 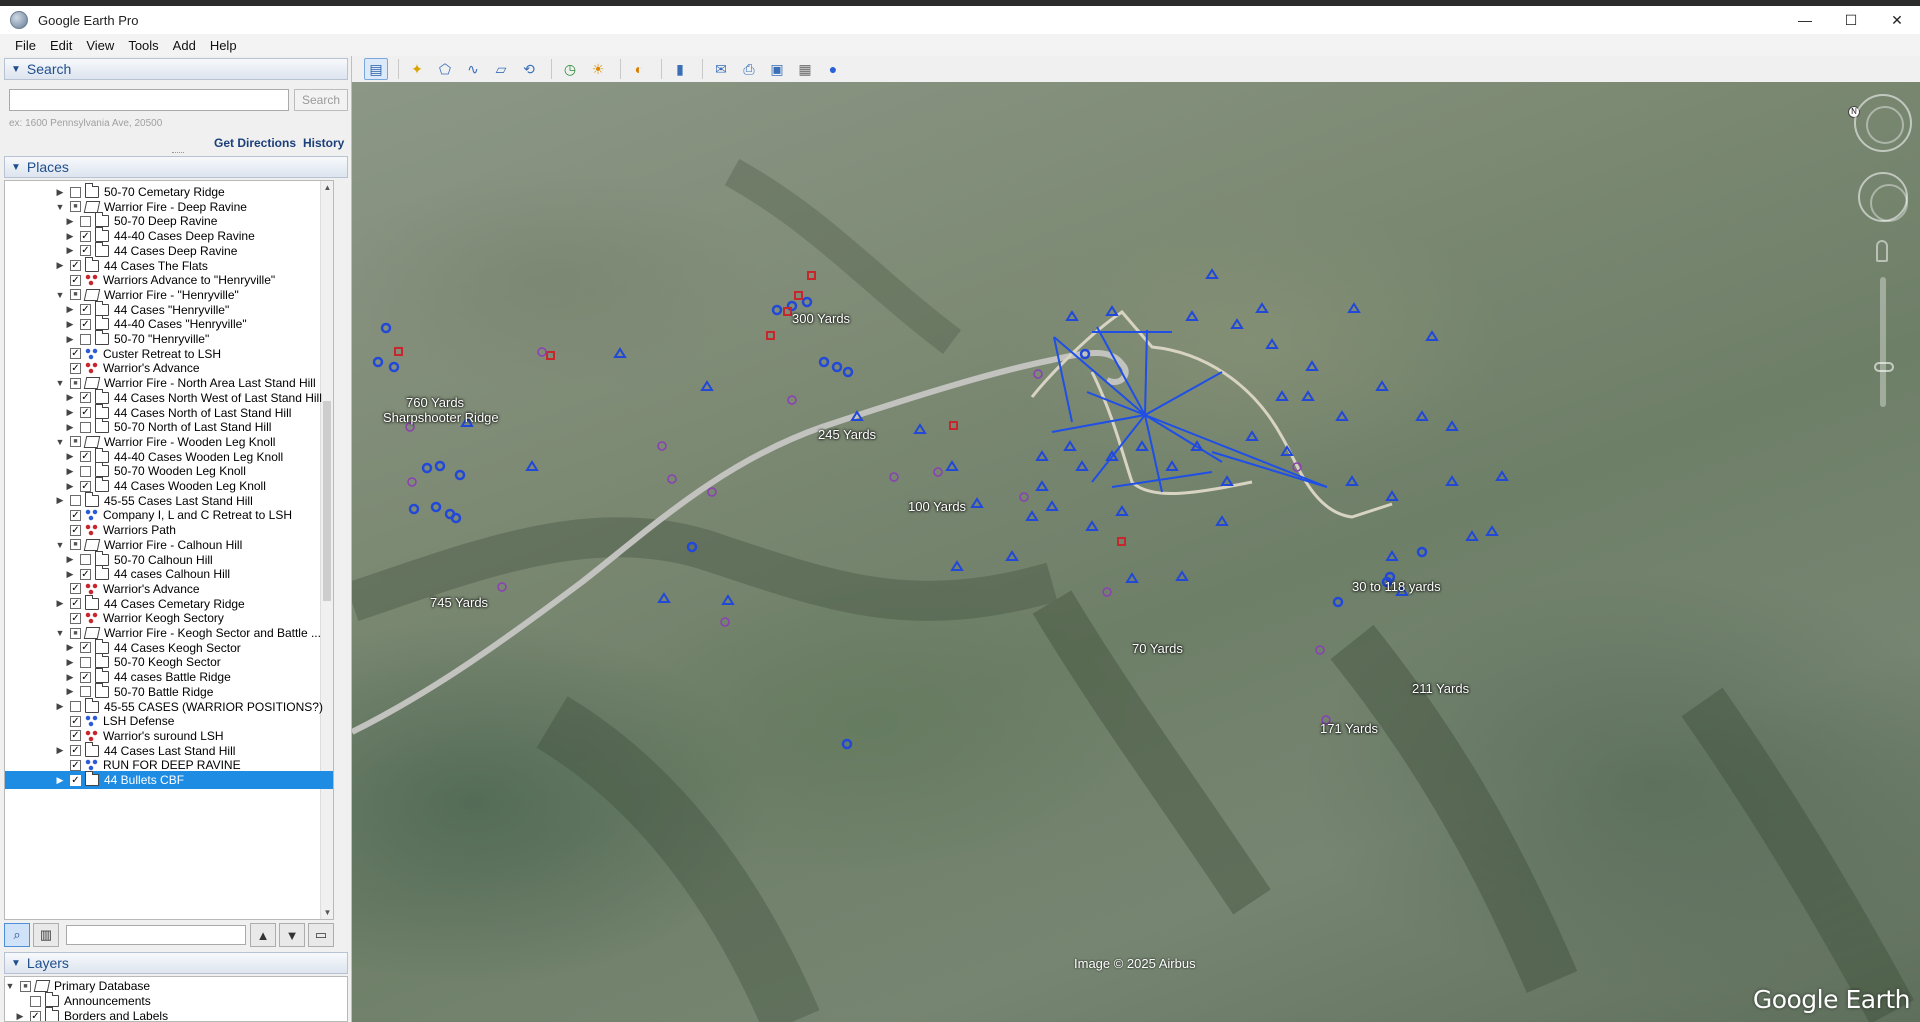 I want to click on map-label: 100 Yards, so click(x=937, y=506).